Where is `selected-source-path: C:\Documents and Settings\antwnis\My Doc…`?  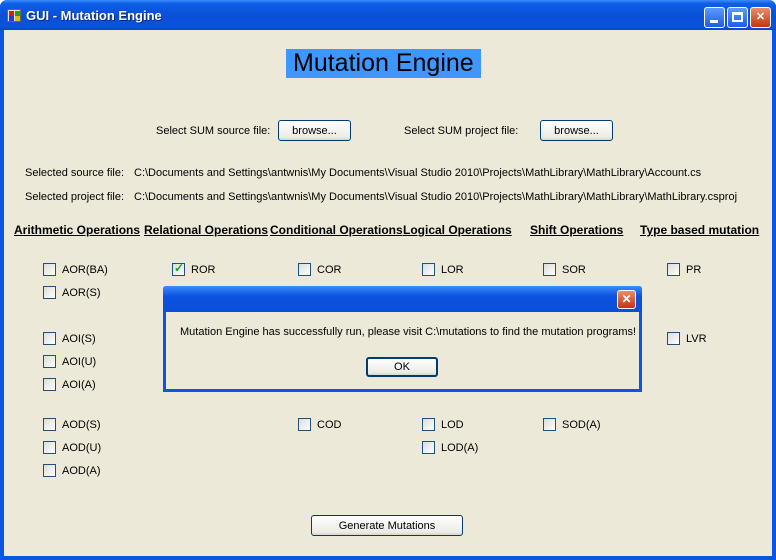
selected-source-path: C:\Documents and Settings\antwnis\My Doc… is located at coordinates (418, 173).